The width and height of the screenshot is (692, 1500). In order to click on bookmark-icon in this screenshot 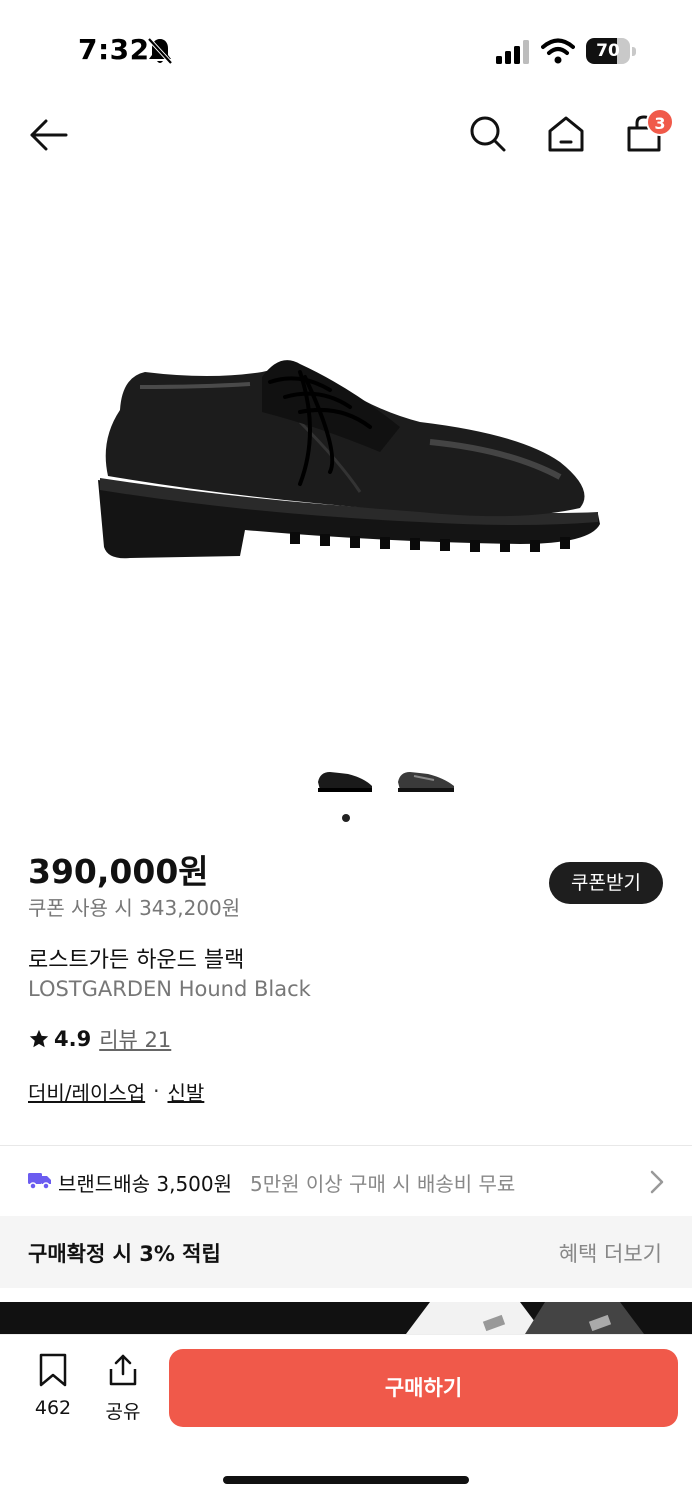, I will do `click(53, 1370)`.